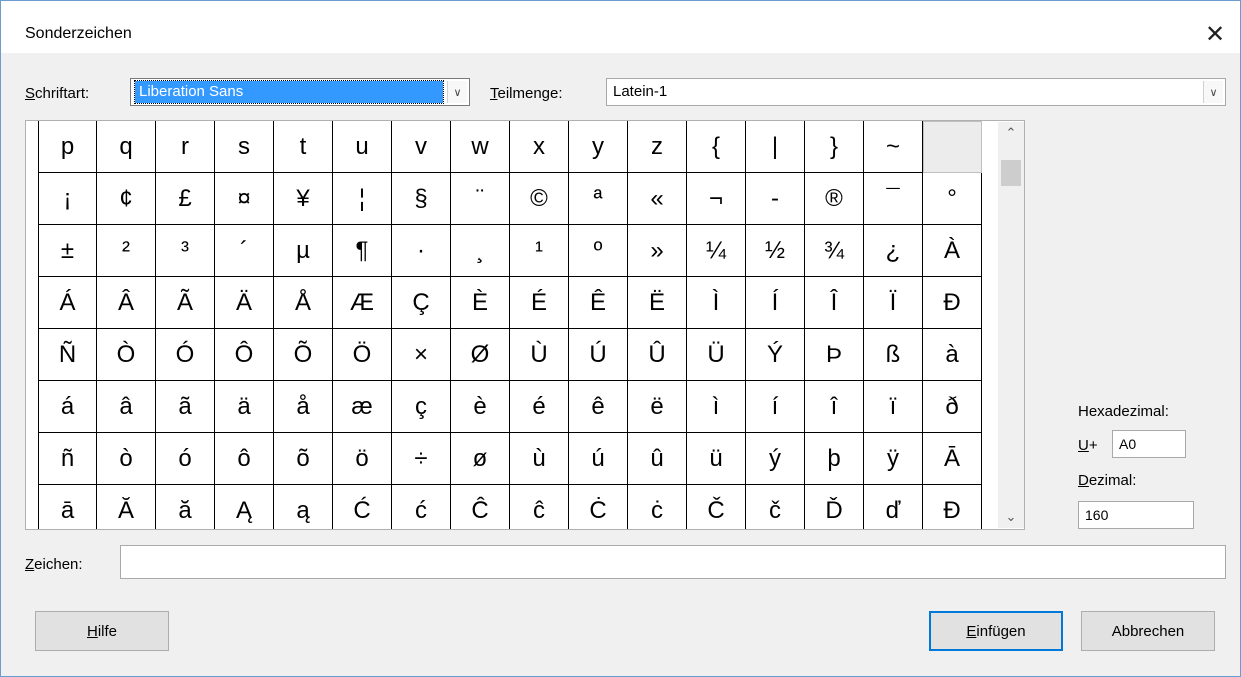 This screenshot has height=677, width=1241. Describe the element at coordinates (67, 507) in the screenshot. I see `char-cell: ā` at that location.